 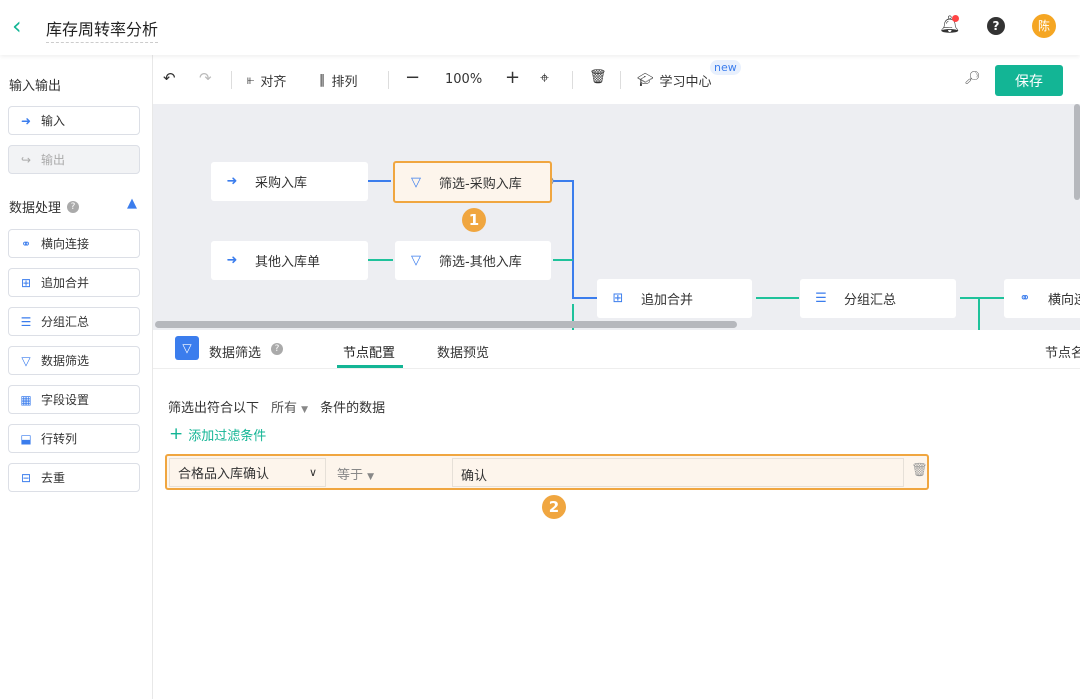 I want to click on tab-node-config: 节点配置, so click(x=369, y=351).